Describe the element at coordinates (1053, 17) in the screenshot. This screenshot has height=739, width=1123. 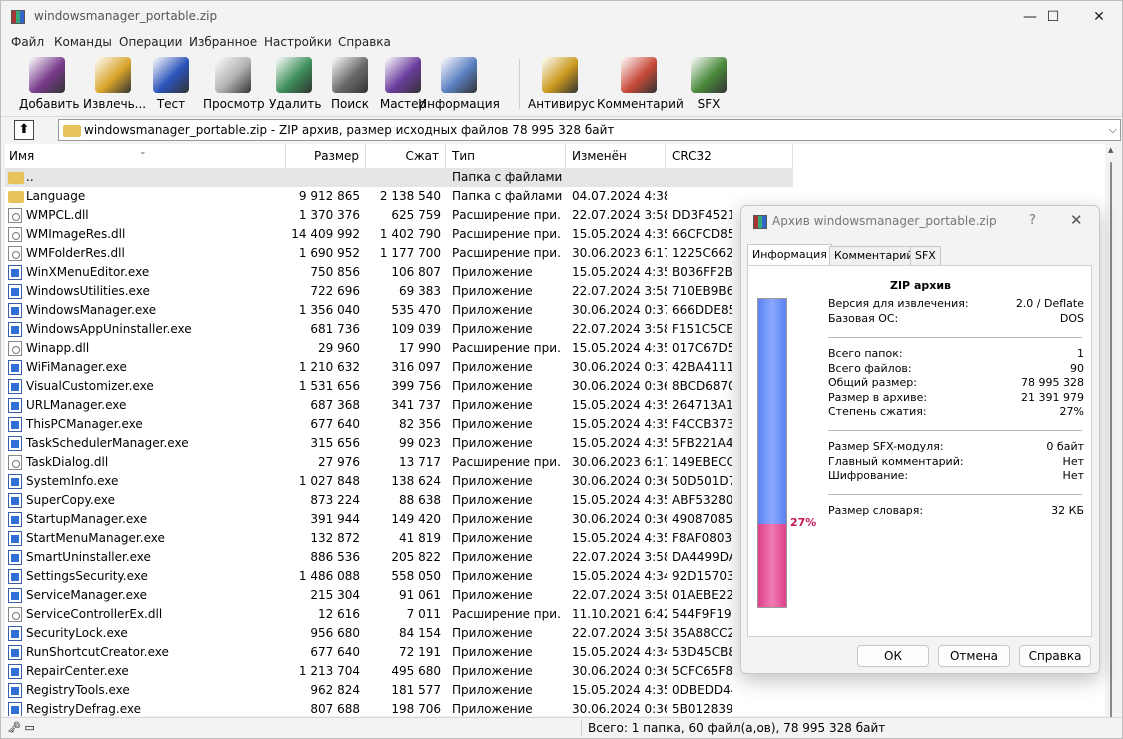
I see `maximize-button: ☐` at that location.